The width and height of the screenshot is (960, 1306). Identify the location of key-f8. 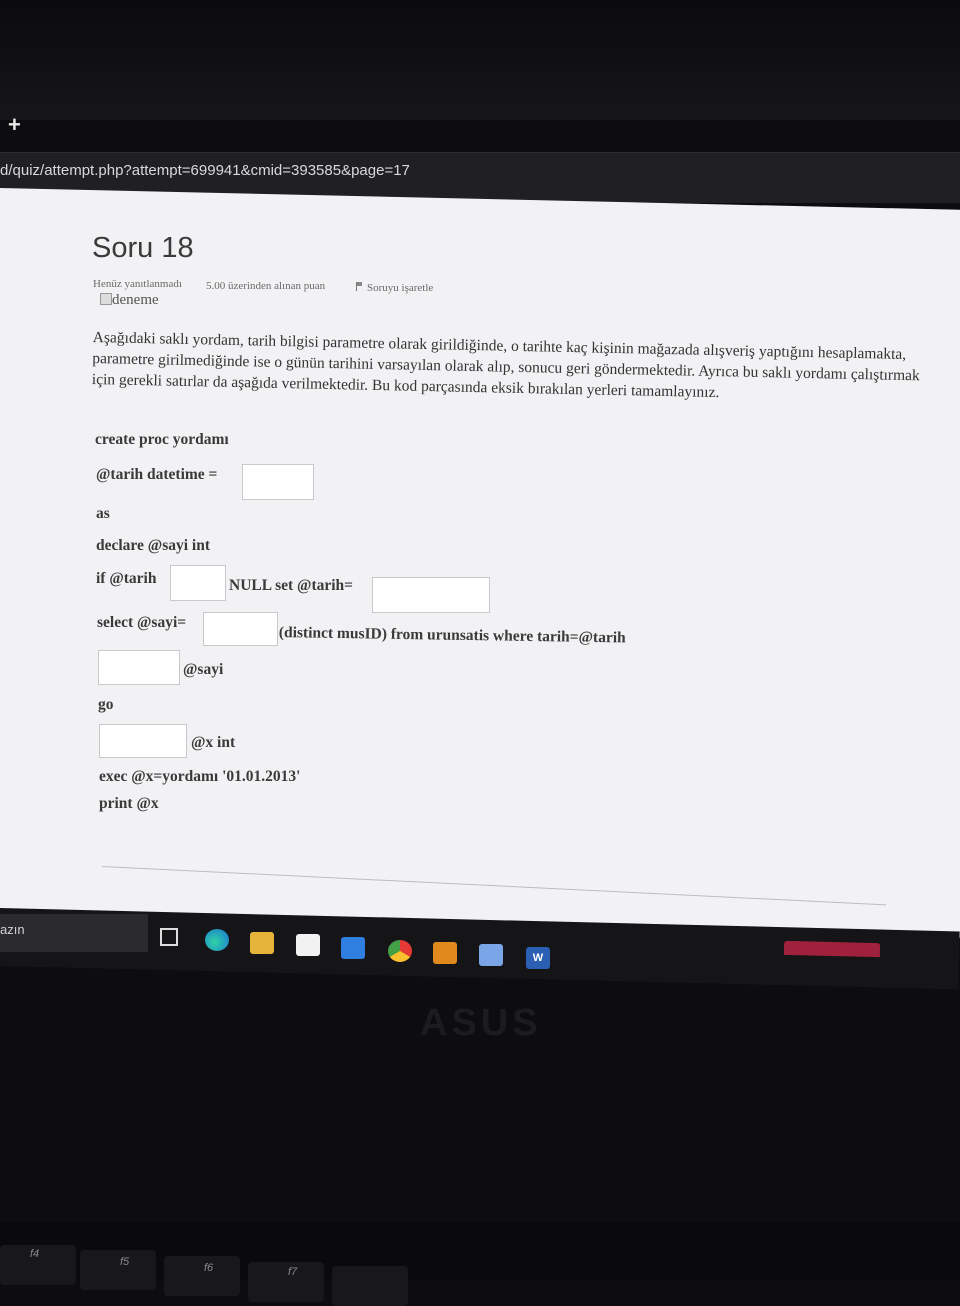
(370, 1286).